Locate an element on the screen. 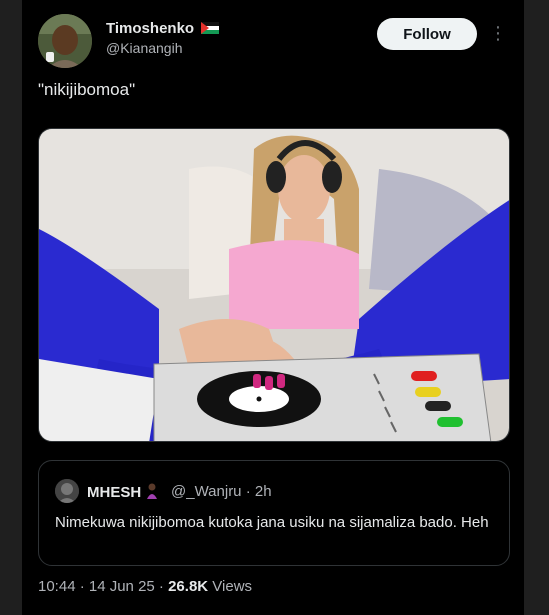 The height and width of the screenshot is (615, 549). views-count: 26.8K is located at coordinates (188, 586).